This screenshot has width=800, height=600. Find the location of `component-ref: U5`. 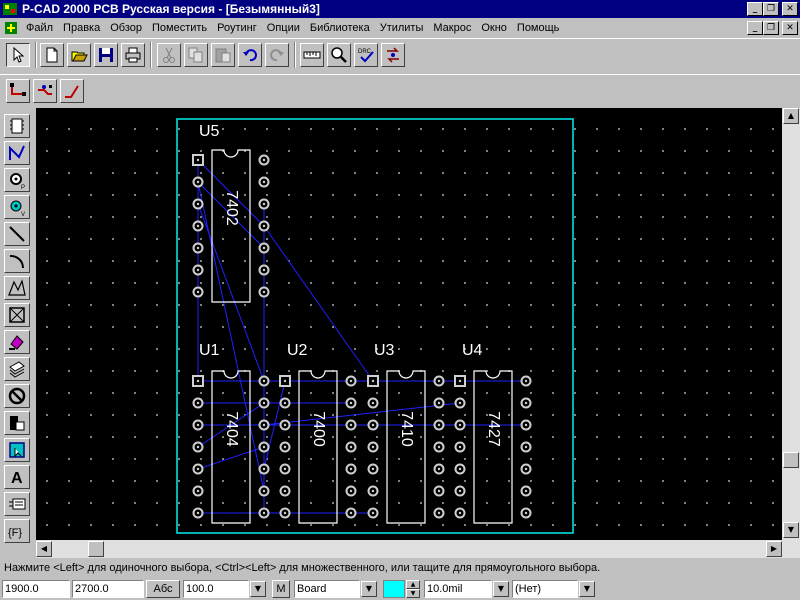

component-ref: U5 is located at coordinates (209, 131).